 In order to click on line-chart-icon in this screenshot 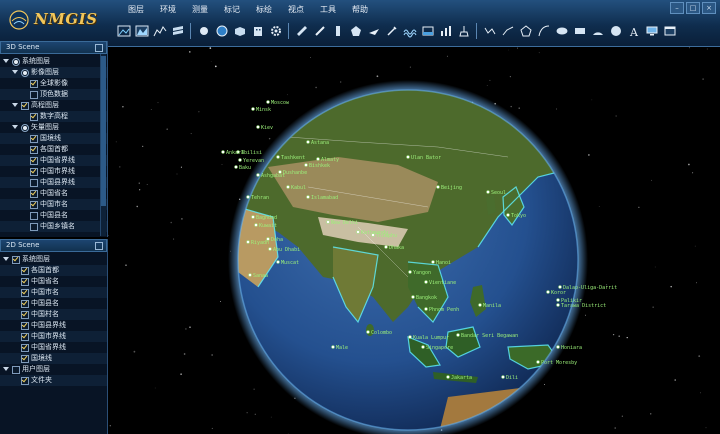, I will do `click(159, 31)`.